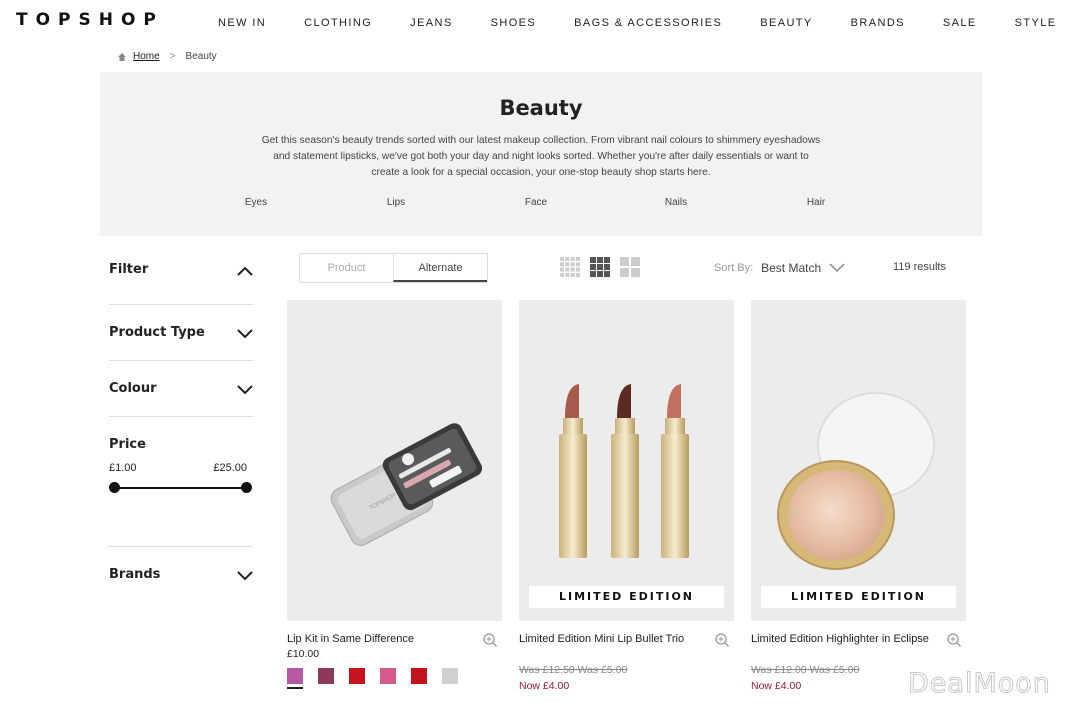 Image resolution: width=1080 pixels, height=706 pixels. What do you see at coordinates (570, 267) in the screenshot?
I see `grid-small-icon` at bounding box center [570, 267].